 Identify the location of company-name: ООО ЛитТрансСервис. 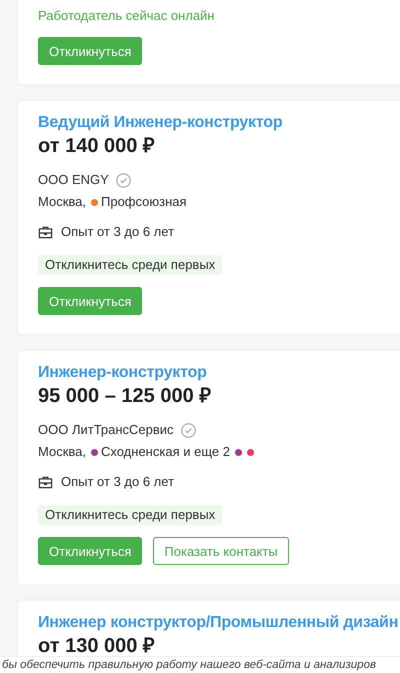
(106, 430).